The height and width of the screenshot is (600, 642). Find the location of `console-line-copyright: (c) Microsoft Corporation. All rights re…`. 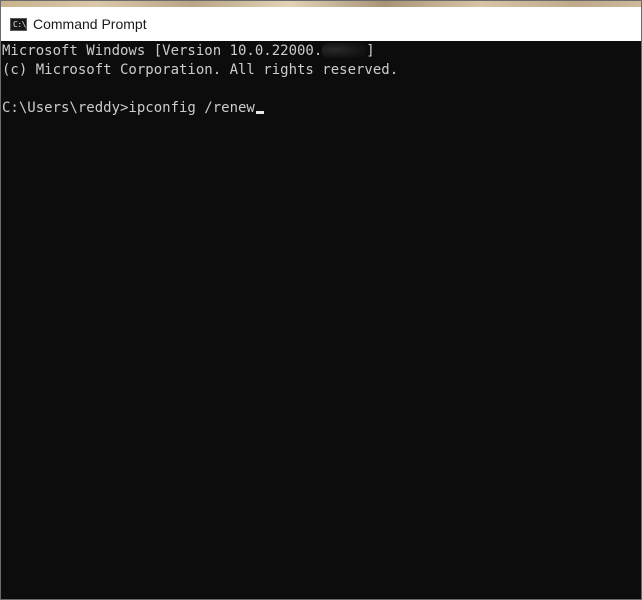

console-line-copyright: (c) Microsoft Corporation. All rights re… is located at coordinates (200, 70).